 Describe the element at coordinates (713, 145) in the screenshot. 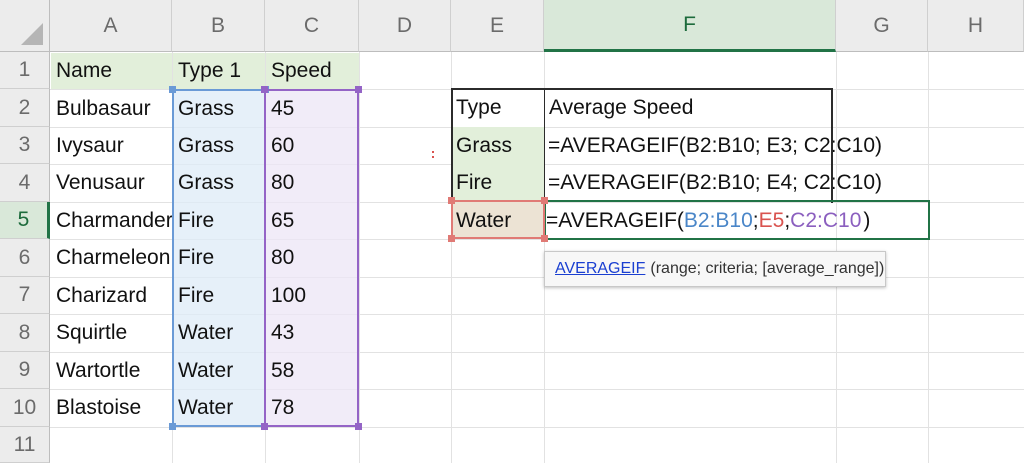

I see `cell-f3-formula: =AVERAGEIF(B2:B10; E3; C2:C10)` at that location.